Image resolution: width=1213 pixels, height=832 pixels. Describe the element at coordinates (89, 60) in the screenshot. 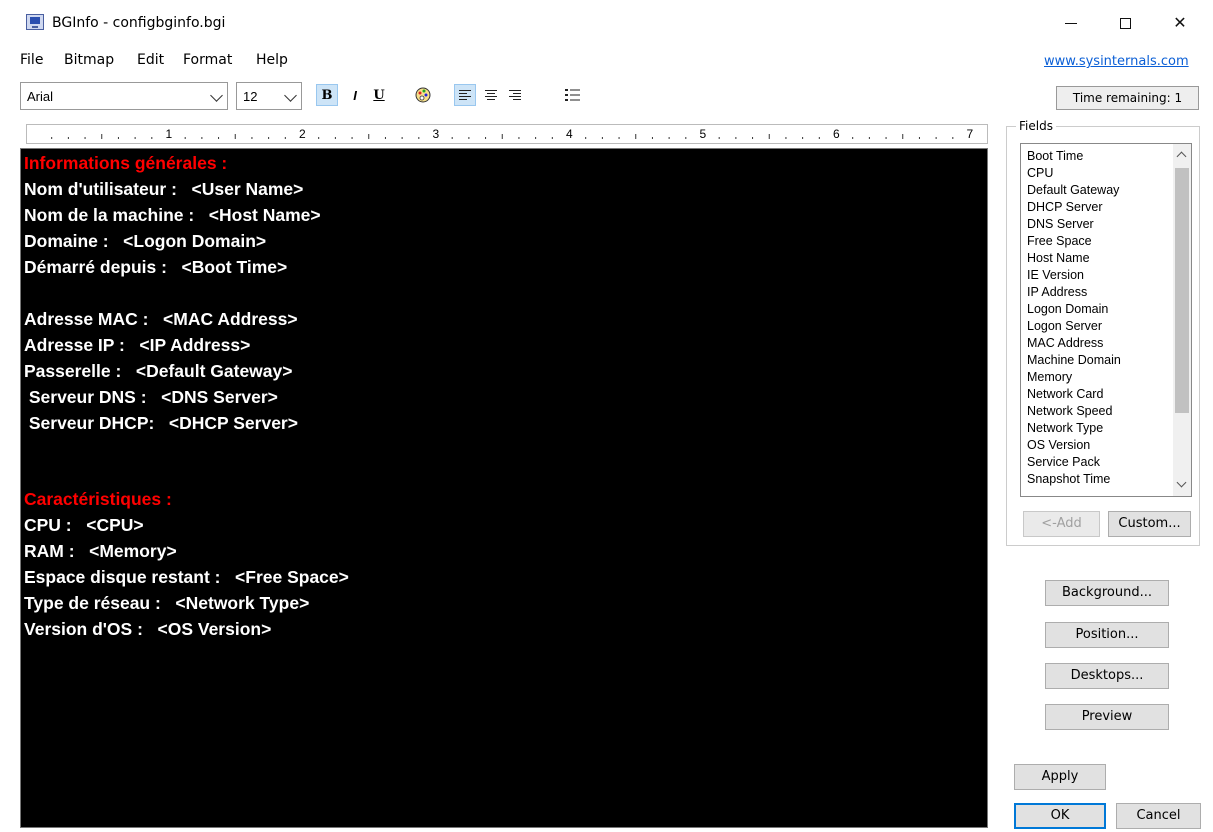

I see `menu-bitmap: Bitmap` at that location.